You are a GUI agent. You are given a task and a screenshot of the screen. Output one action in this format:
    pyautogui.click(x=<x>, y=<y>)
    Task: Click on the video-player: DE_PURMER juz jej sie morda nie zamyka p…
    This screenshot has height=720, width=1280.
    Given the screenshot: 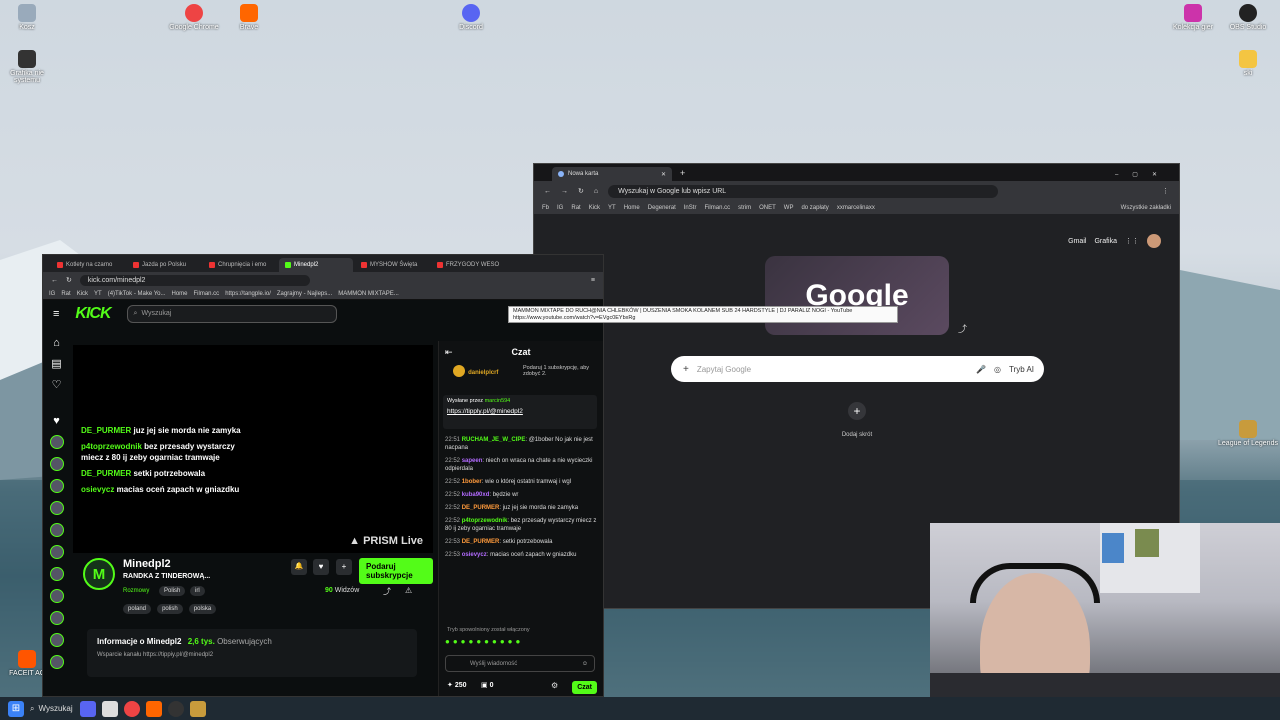 What is the action you would take?
    pyautogui.click(x=253, y=449)
    